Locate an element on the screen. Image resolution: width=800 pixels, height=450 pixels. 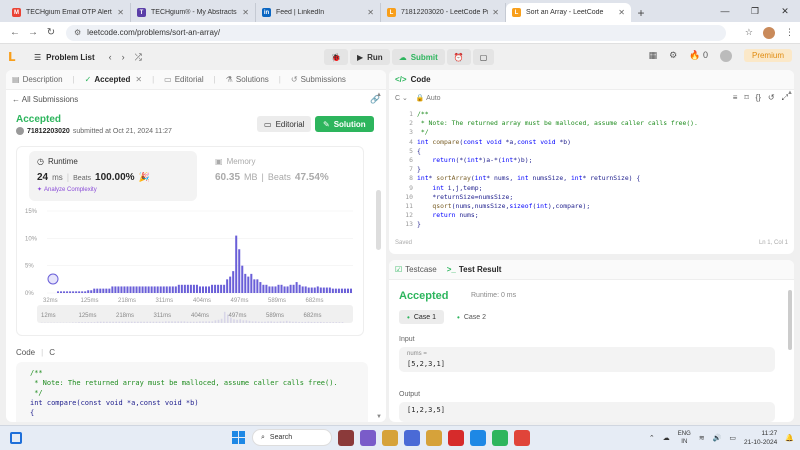
browser-menu-icon: ⋮ is located at coordinates (789, 32).